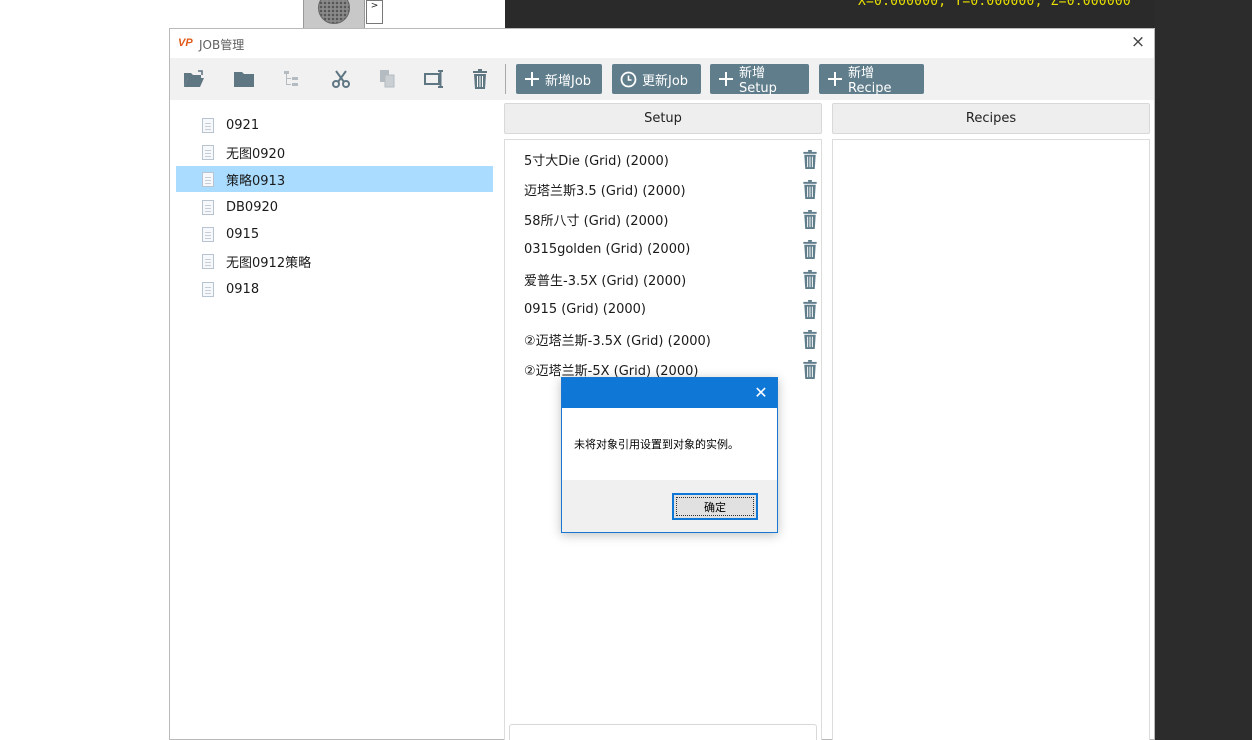  What do you see at coordinates (334, 234) in the screenshot?
I see `tree-item: 0915` at bounding box center [334, 234].